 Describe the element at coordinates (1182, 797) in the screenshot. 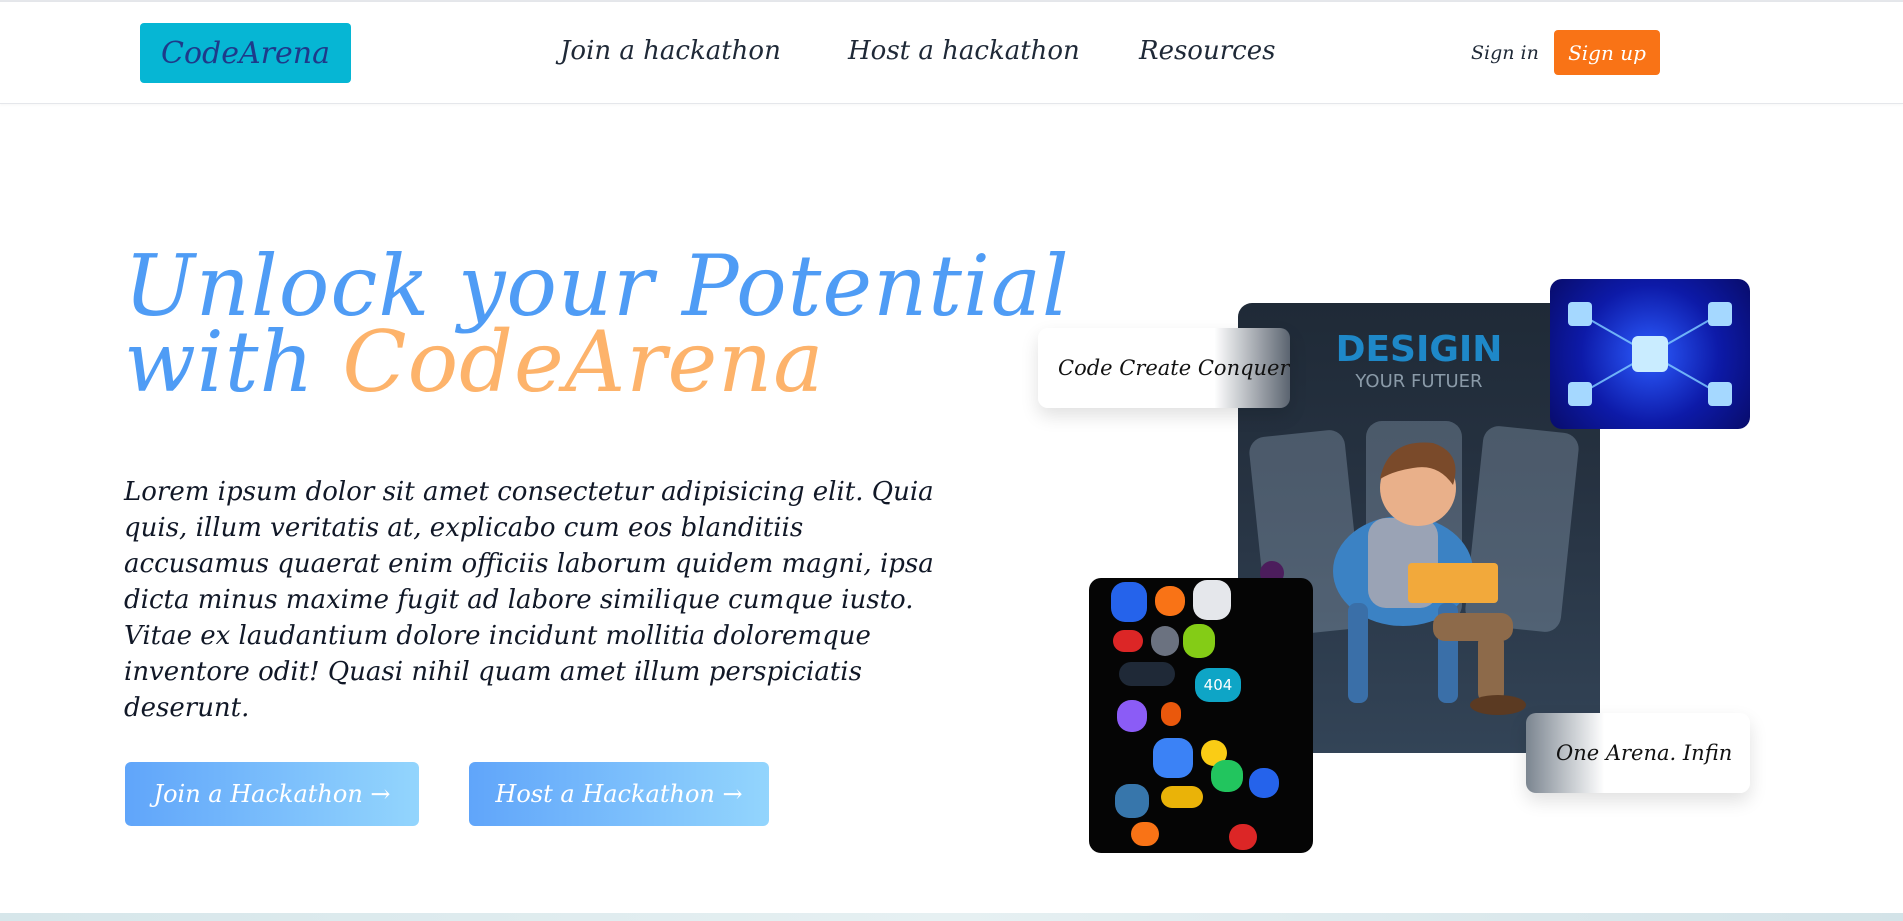

I see `hat-icon` at that location.